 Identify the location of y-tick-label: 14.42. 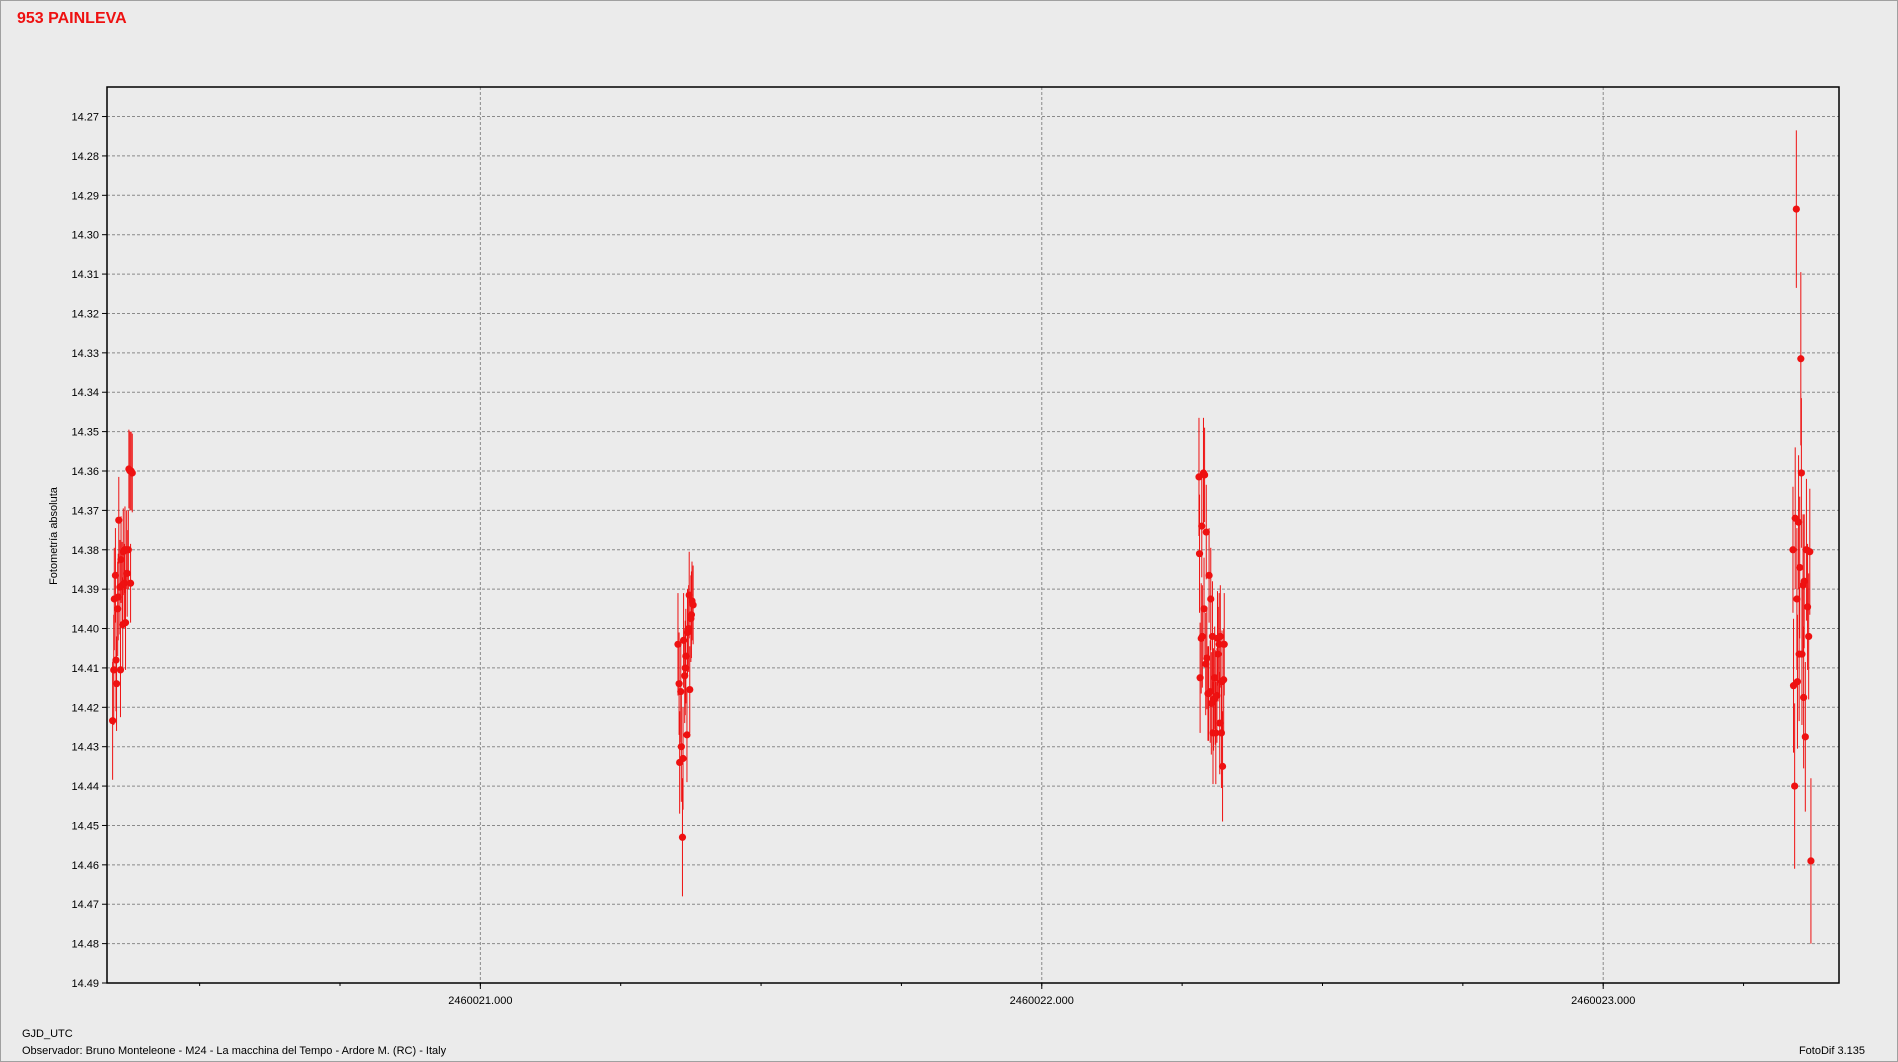
(85, 708).